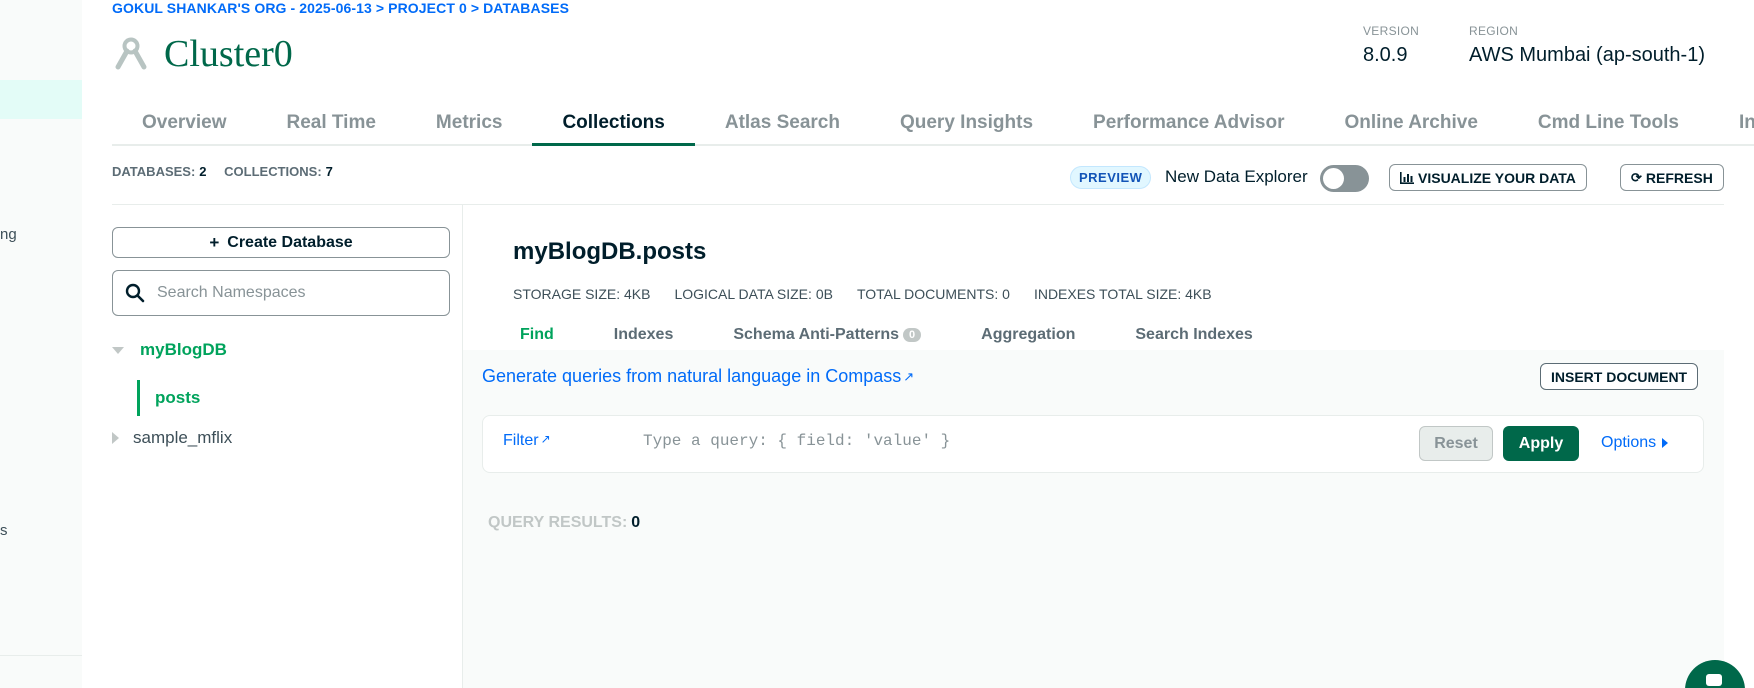 The width and height of the screenshot is (1754, 688). I want to click on collections-count: 7, so click(329, 171).